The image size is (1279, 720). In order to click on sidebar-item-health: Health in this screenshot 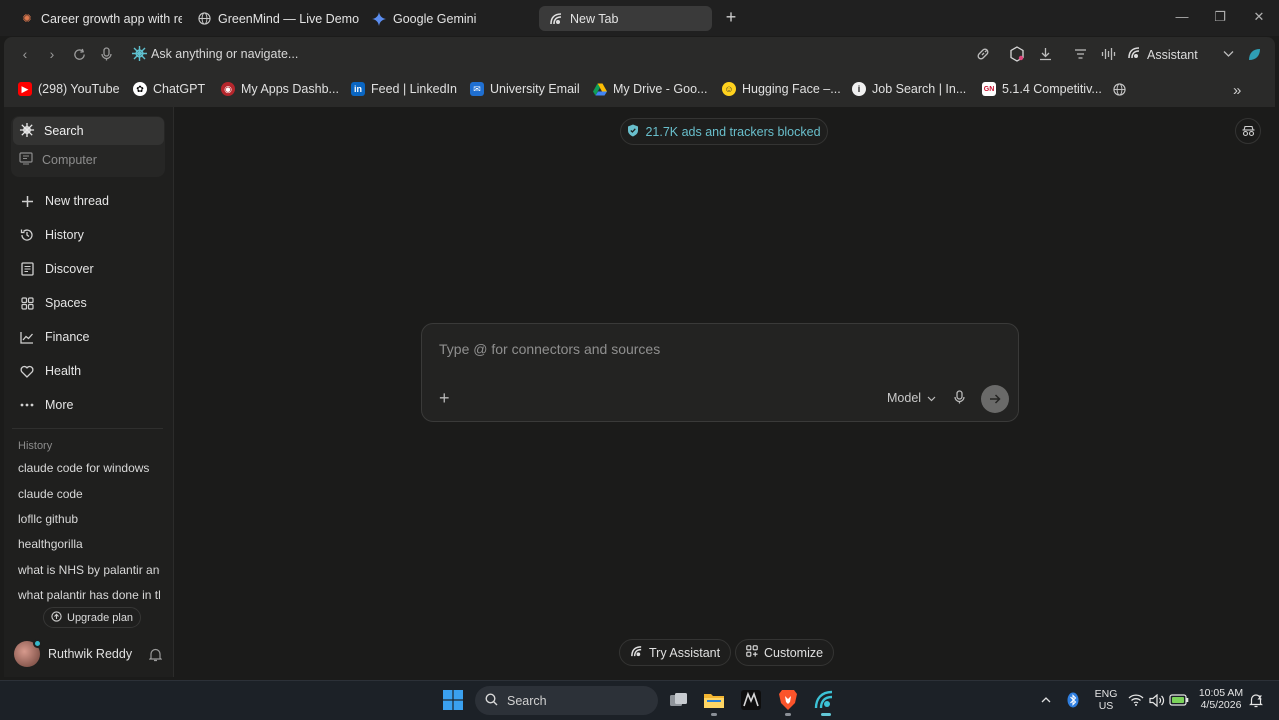, I will do `click(50, 371)`.